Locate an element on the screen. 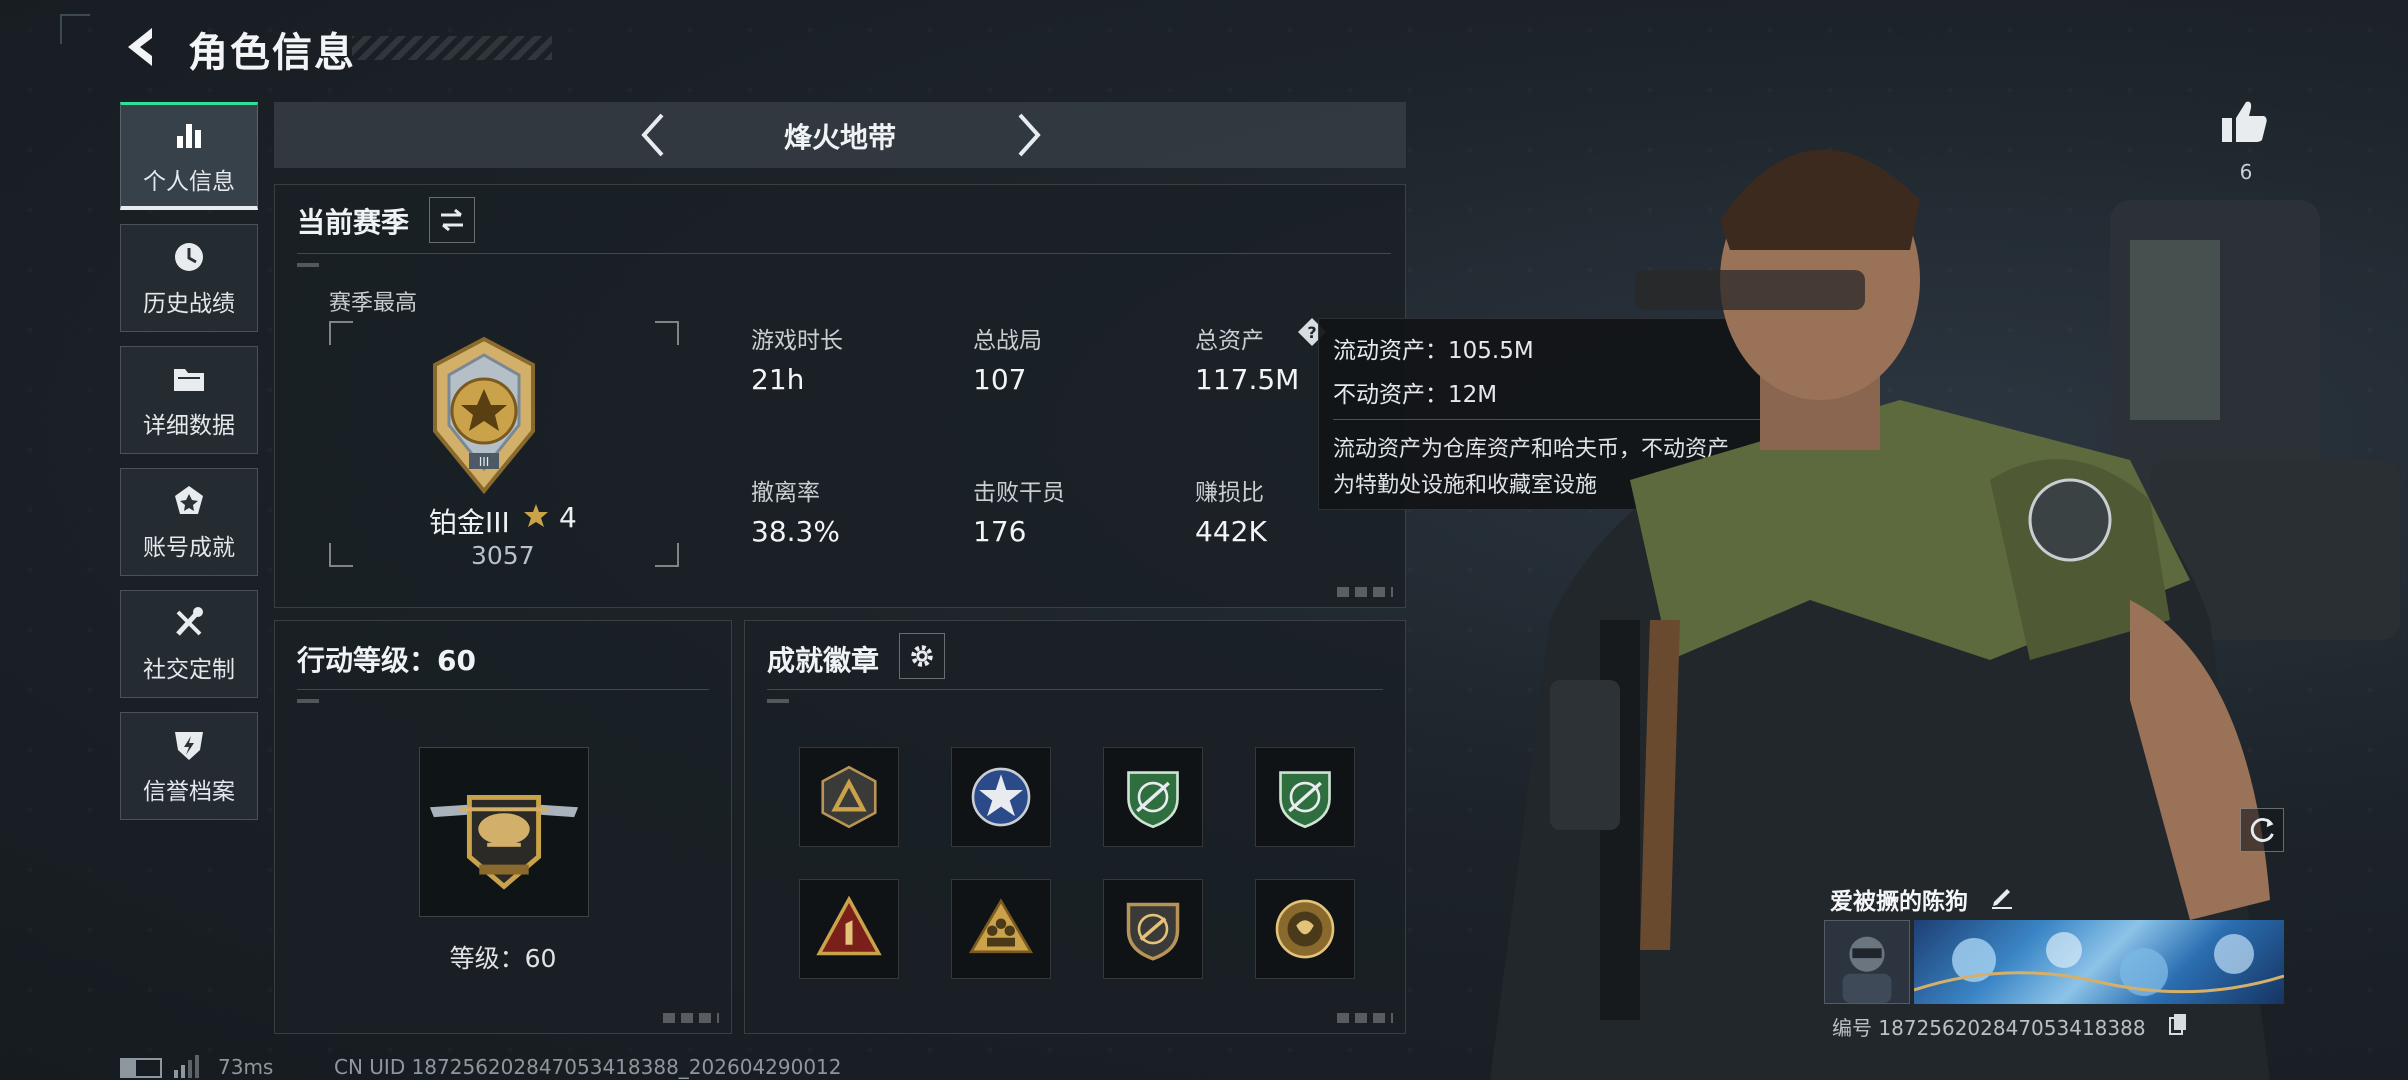 Image resolution: width=2408 pixels, height=1080 pixels. sidebar-item-achievements: 账号成就 is located at coordinates (189, 522).